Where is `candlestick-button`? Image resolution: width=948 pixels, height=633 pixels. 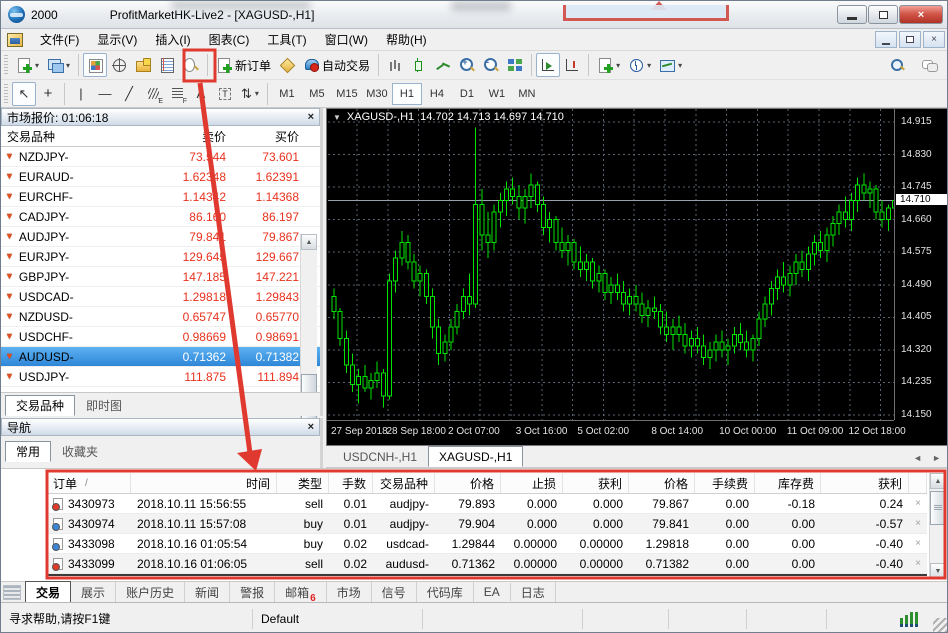
candlestick-button is located at coordinates (419, 65).